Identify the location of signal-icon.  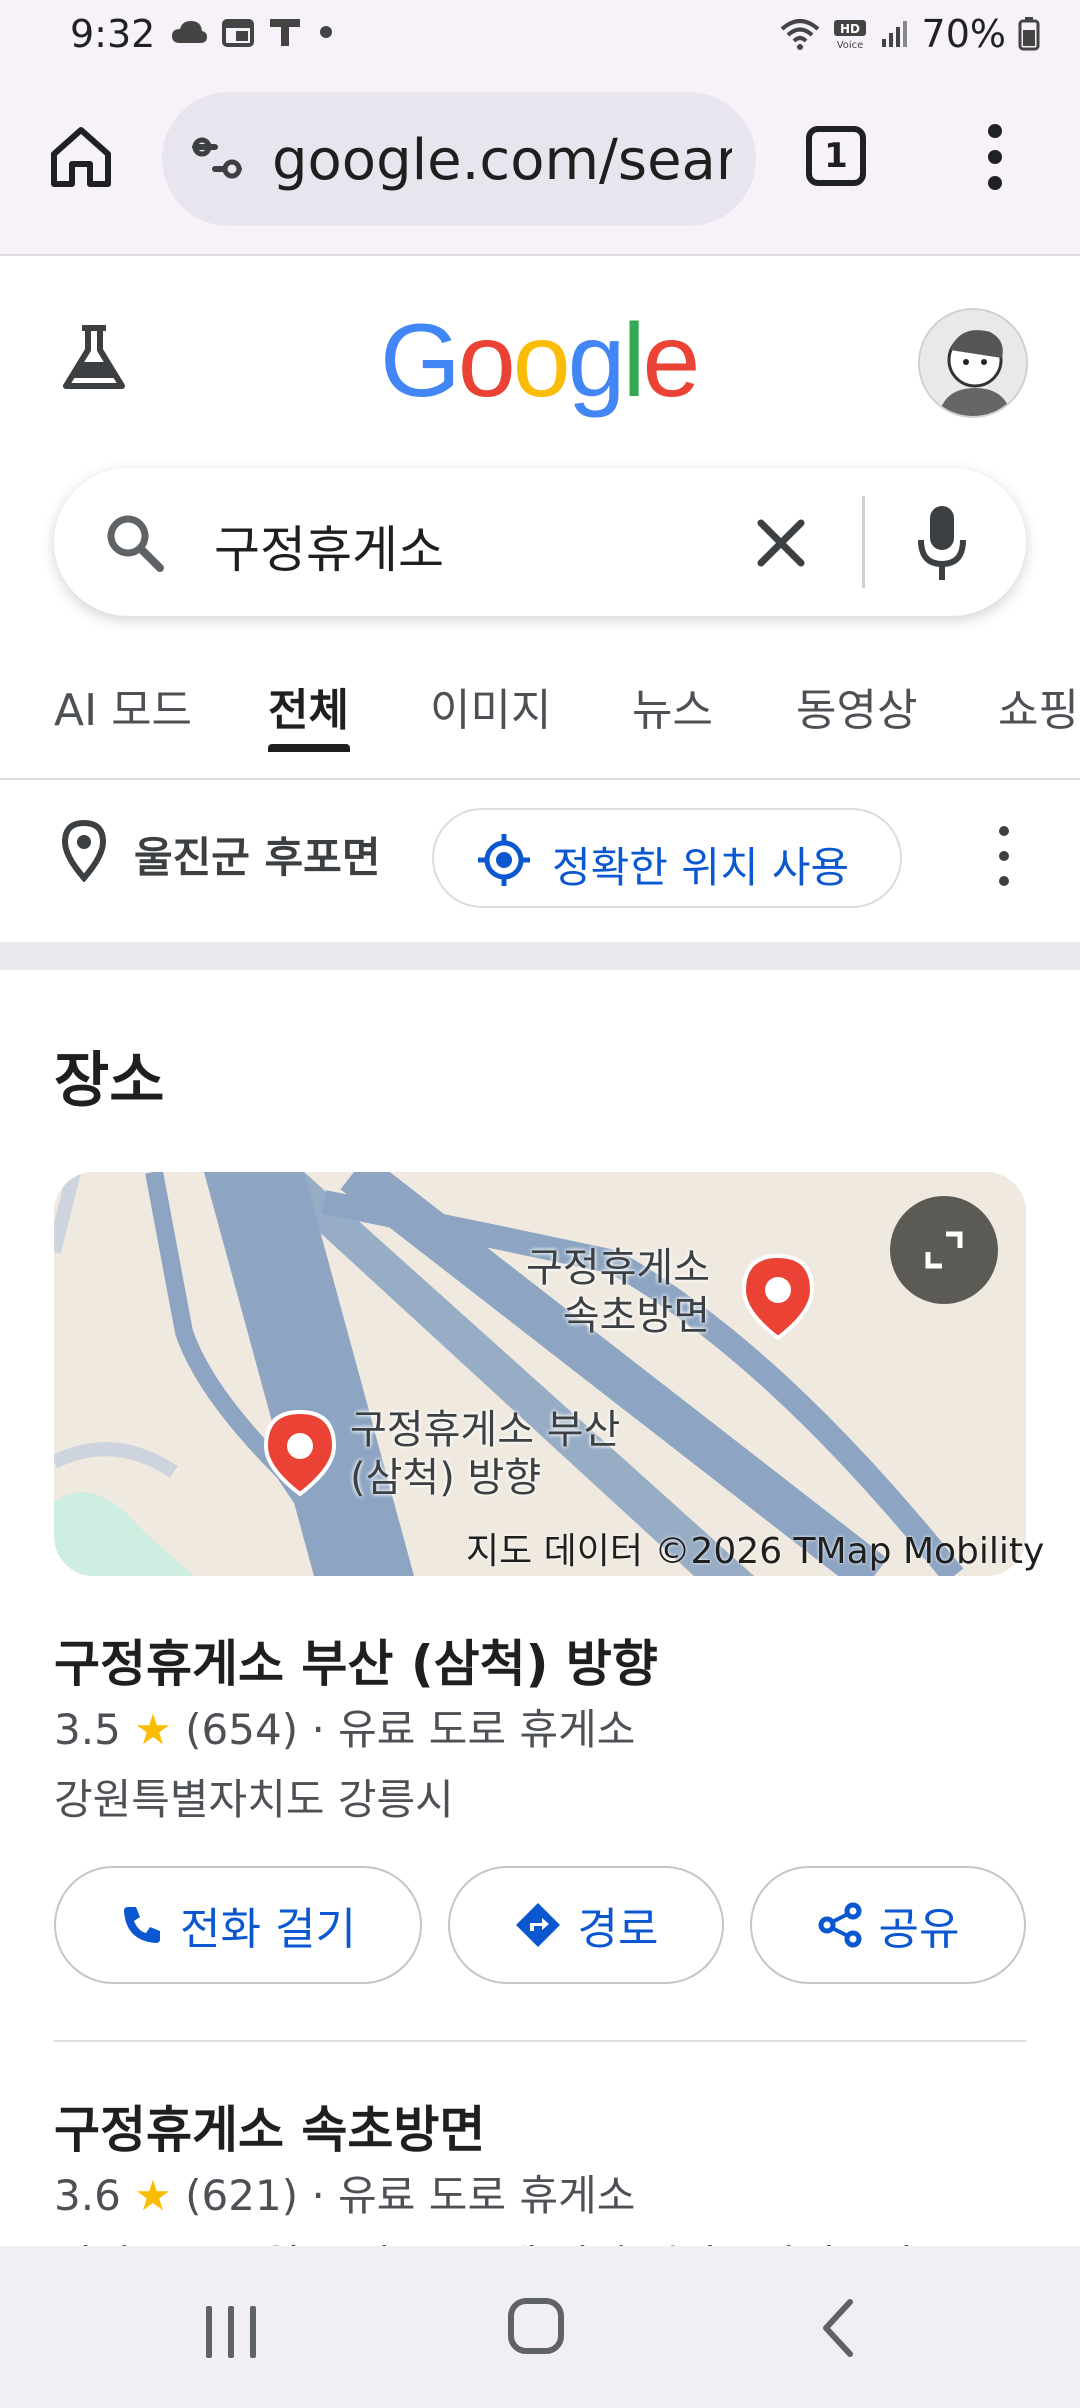
(894, 34).